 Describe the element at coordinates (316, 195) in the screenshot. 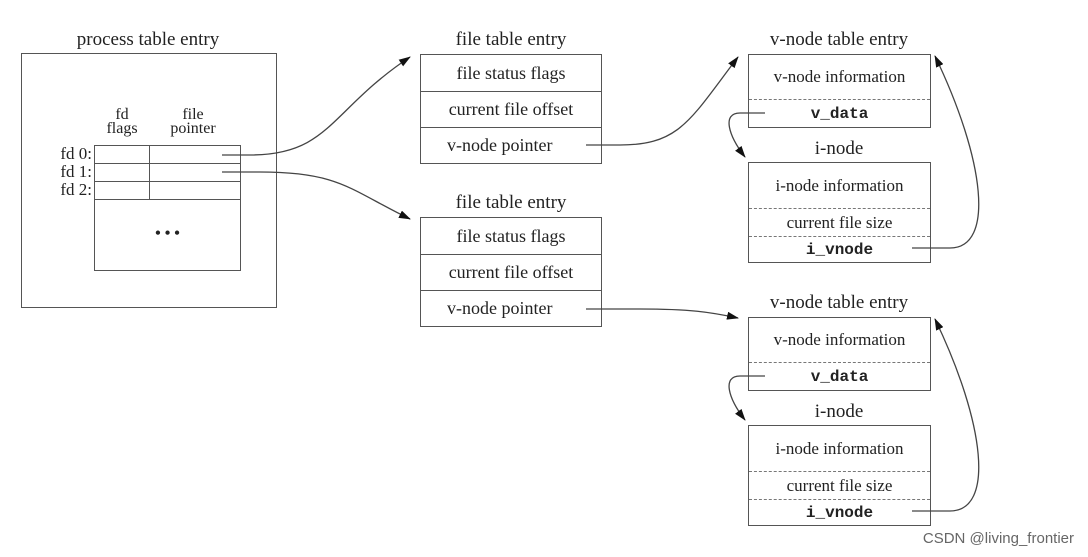

I see `fd1-arrow` at that location.